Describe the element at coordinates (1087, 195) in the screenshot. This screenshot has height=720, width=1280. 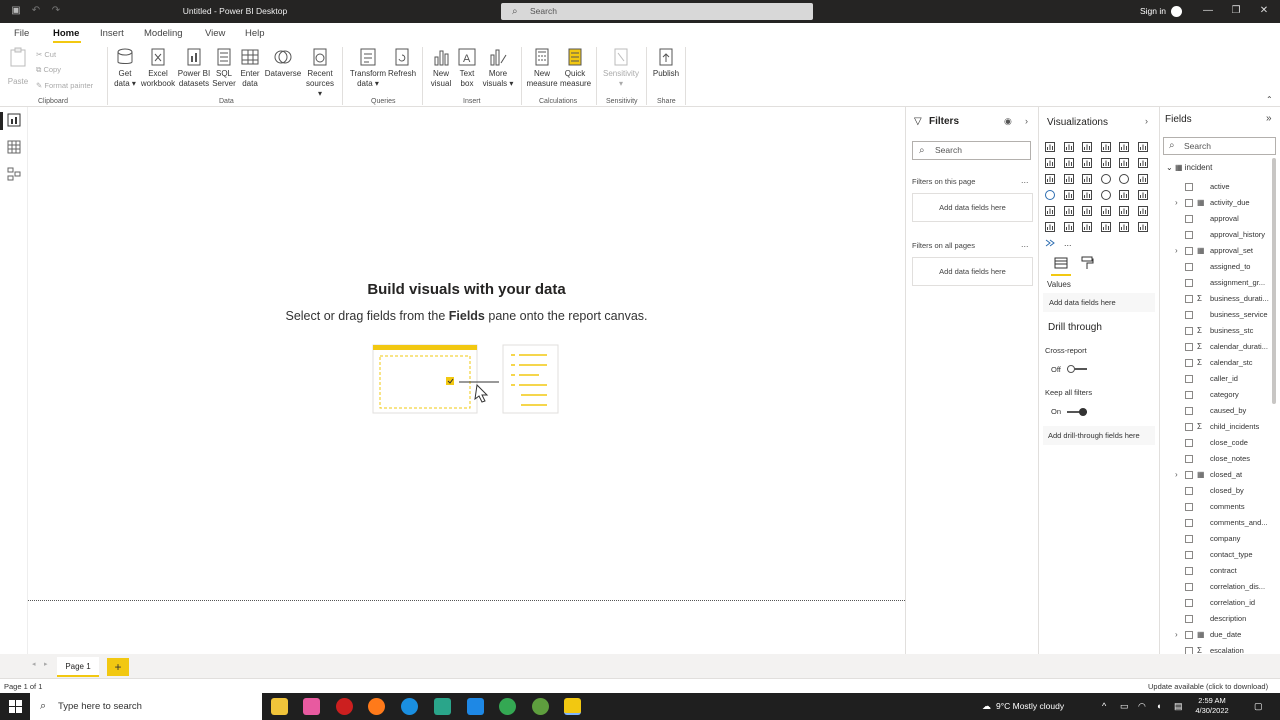
I see `shape-map-icon` at that location.